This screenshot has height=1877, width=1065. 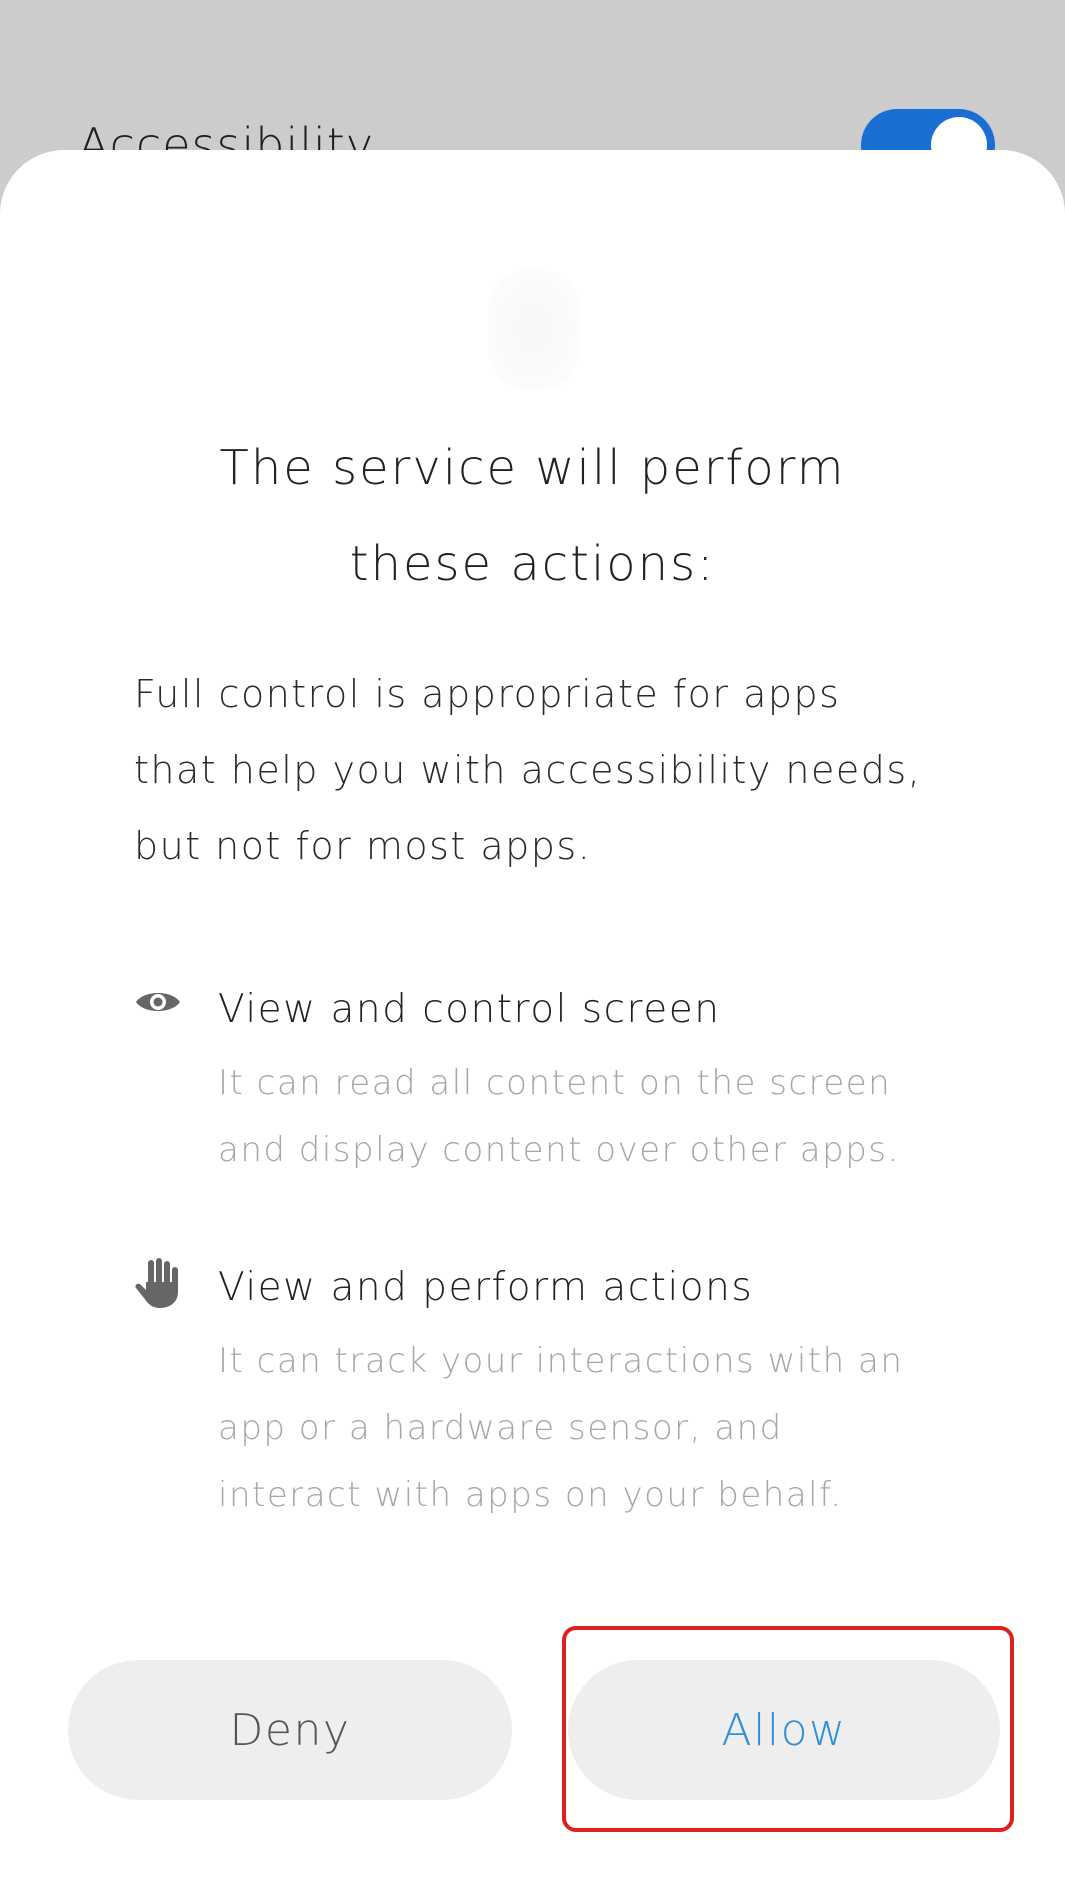 I want to click on dialog-title: The service will perform these actions:, so click(x=532, y=516).